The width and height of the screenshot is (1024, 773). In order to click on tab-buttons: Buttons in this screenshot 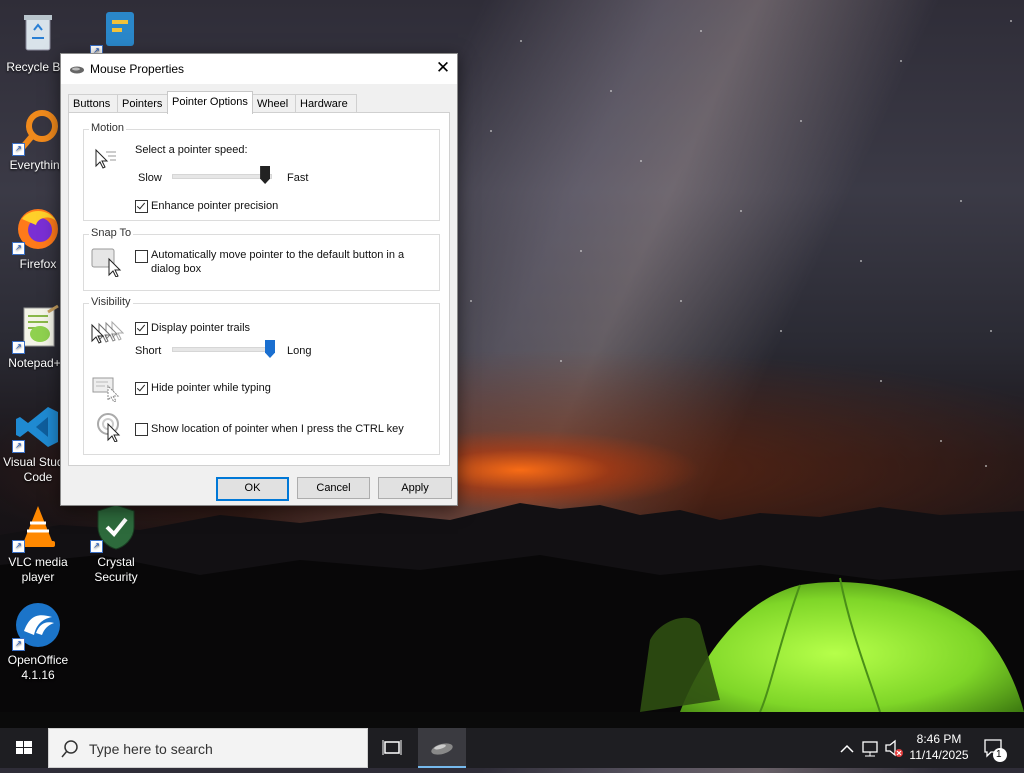, I will do `click(93, 103)`.